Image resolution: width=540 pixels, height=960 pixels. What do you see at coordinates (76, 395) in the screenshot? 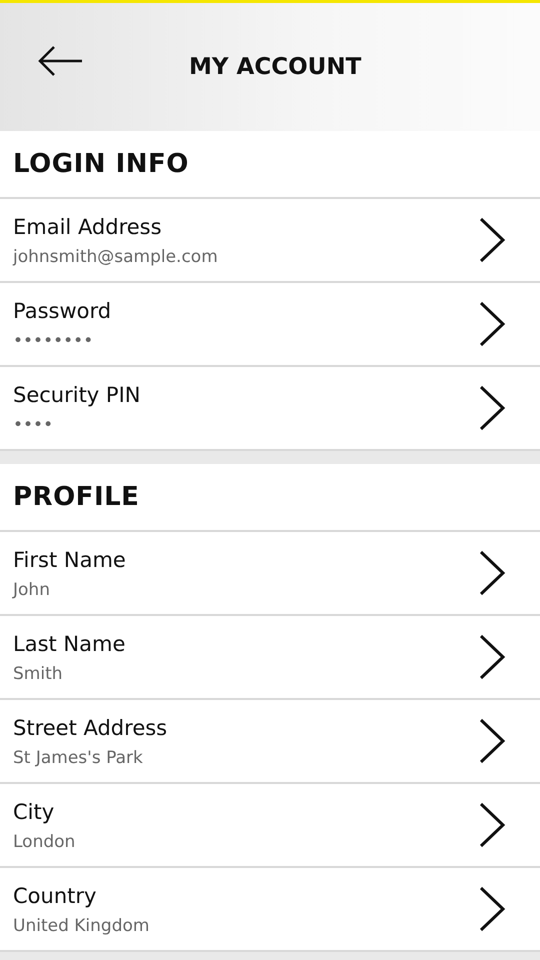
I see `field-label: Security PIN` at bounding box center [76, 395].